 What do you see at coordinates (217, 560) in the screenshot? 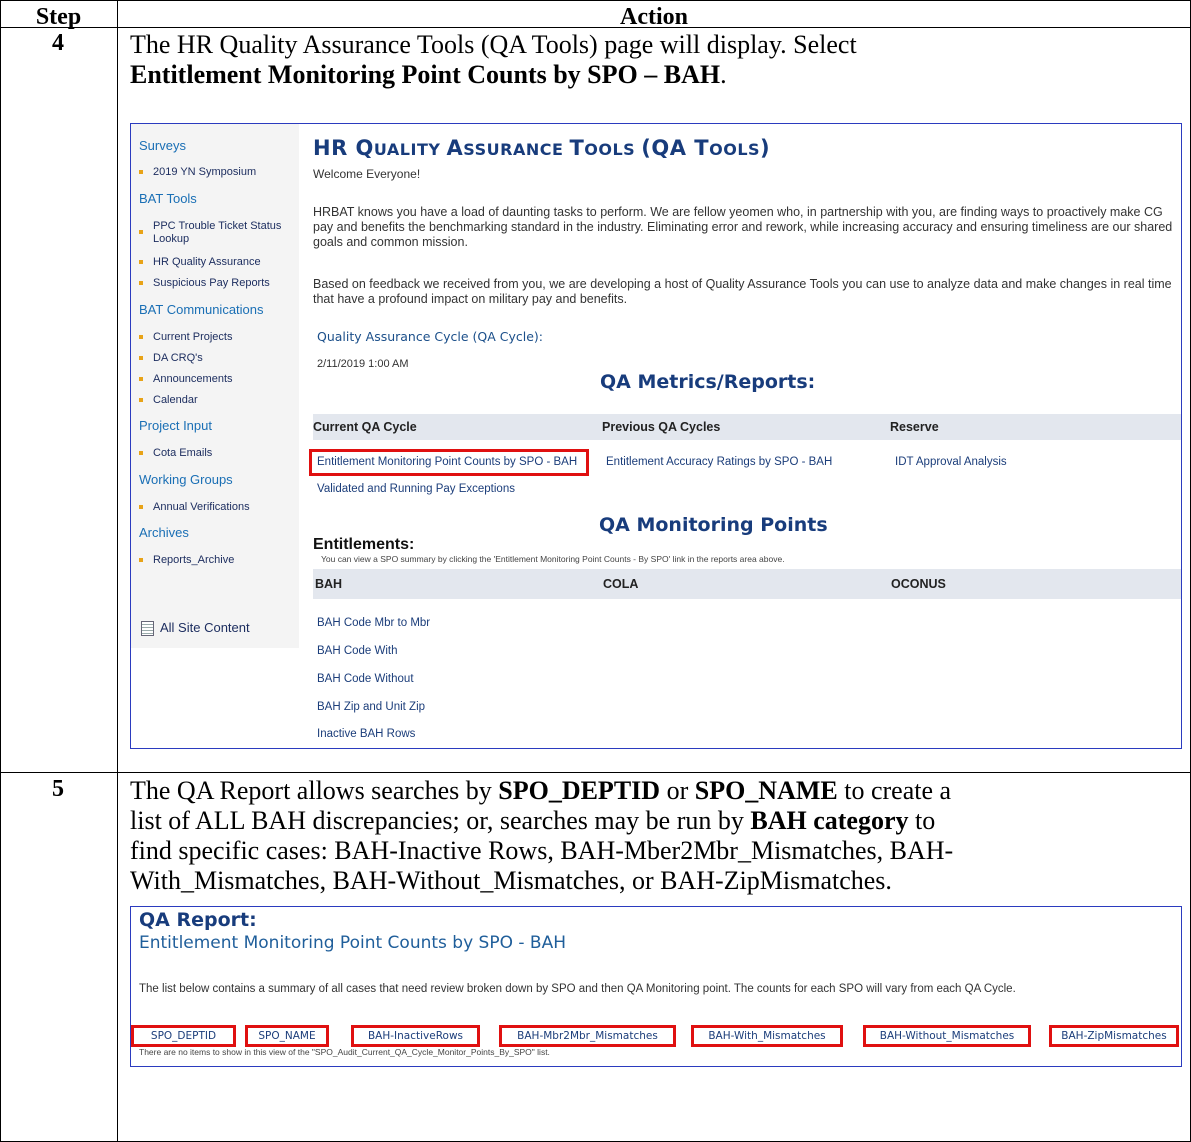
I see `nav-item-reports-archive: Reports_Archive` at bounding box center [217, 560].